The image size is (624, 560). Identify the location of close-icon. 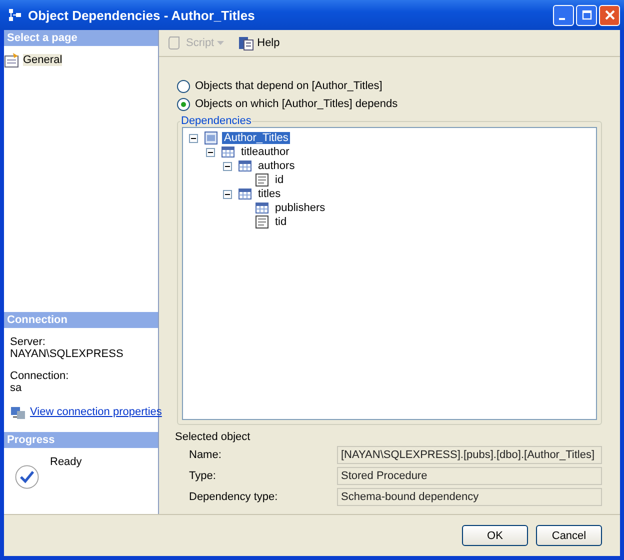
(609, 15).